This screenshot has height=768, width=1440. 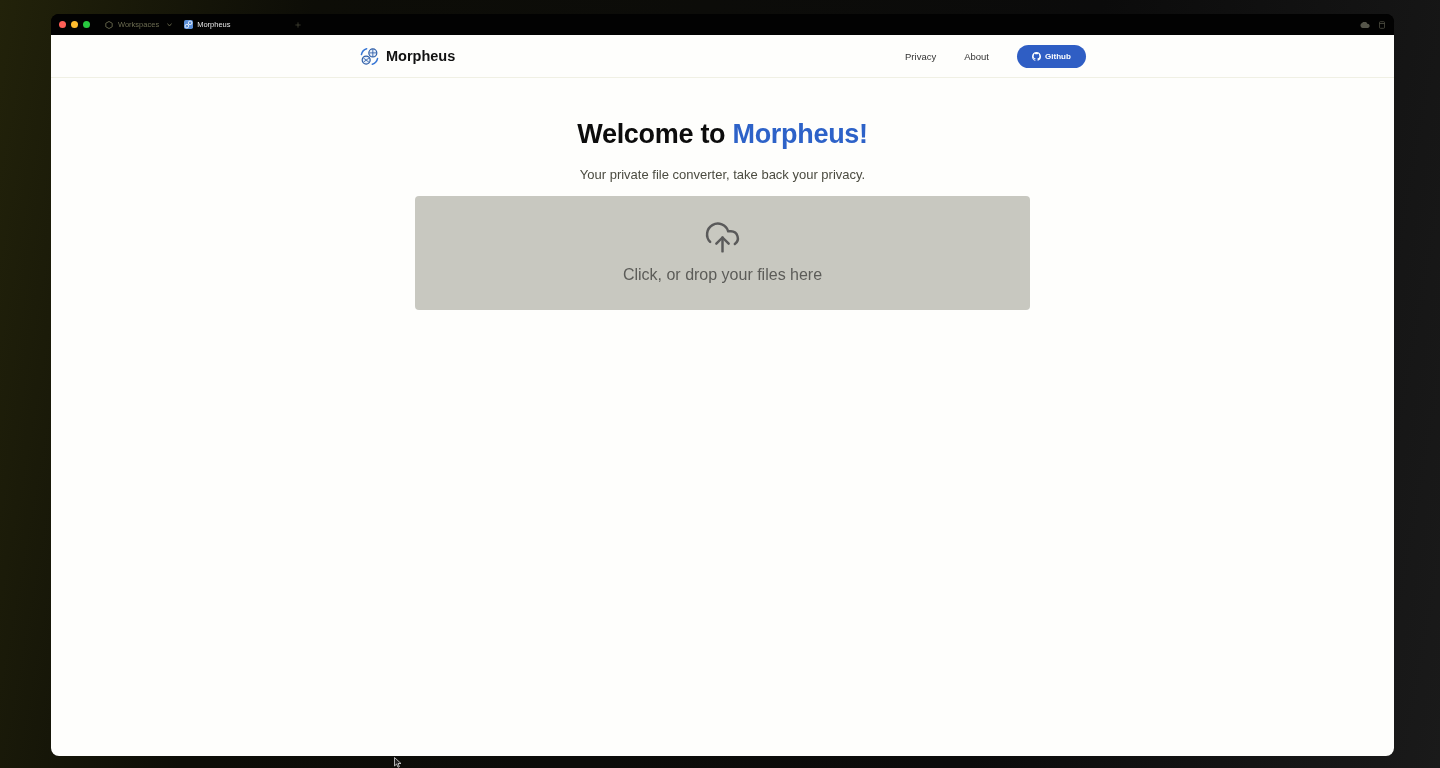 What do you see at coordinates (1051, 56) in the screenshot?
I see `github-button: Github` at bounding box center [1051, 56].